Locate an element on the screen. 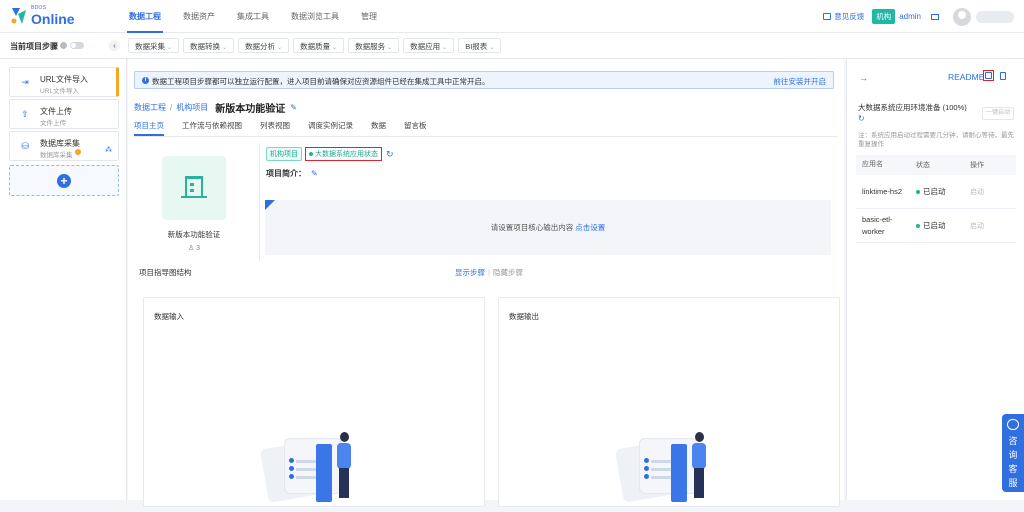  menu-label: 数据分析 is located at coordinates (260, 46).